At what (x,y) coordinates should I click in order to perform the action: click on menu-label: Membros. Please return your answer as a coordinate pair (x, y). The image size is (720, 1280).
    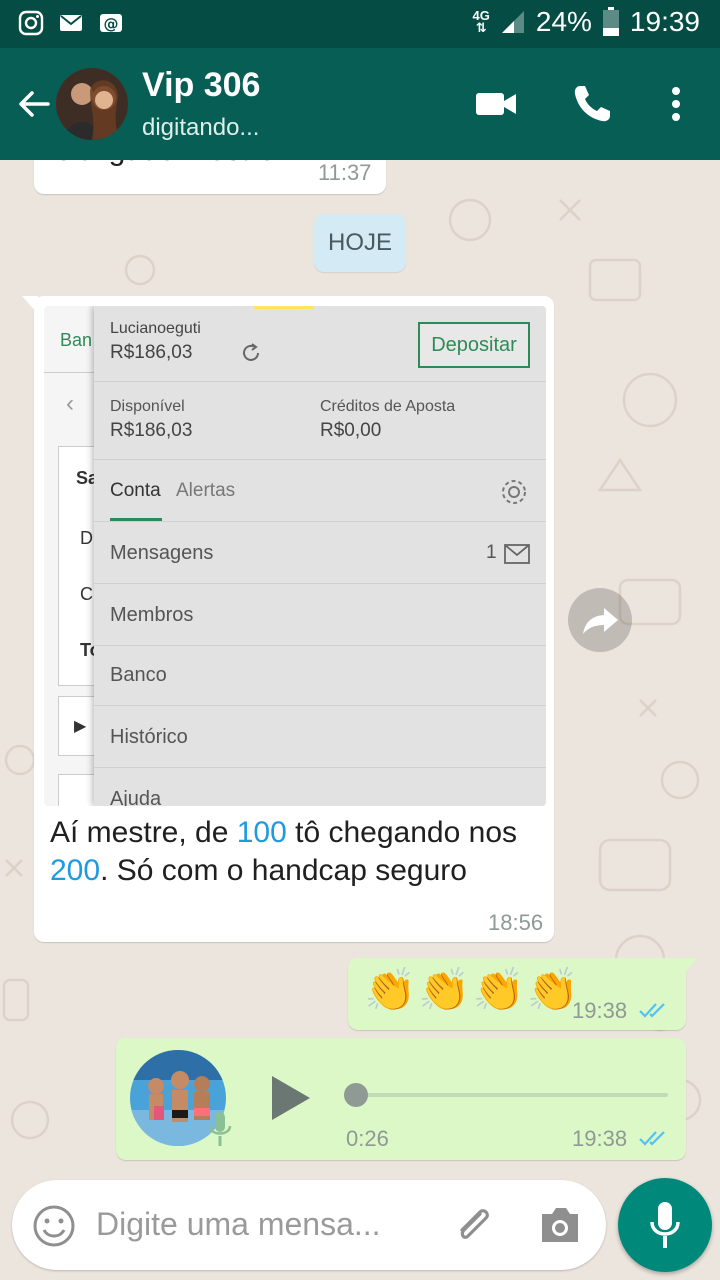
    Looking at the image, I should click on (152, 615).